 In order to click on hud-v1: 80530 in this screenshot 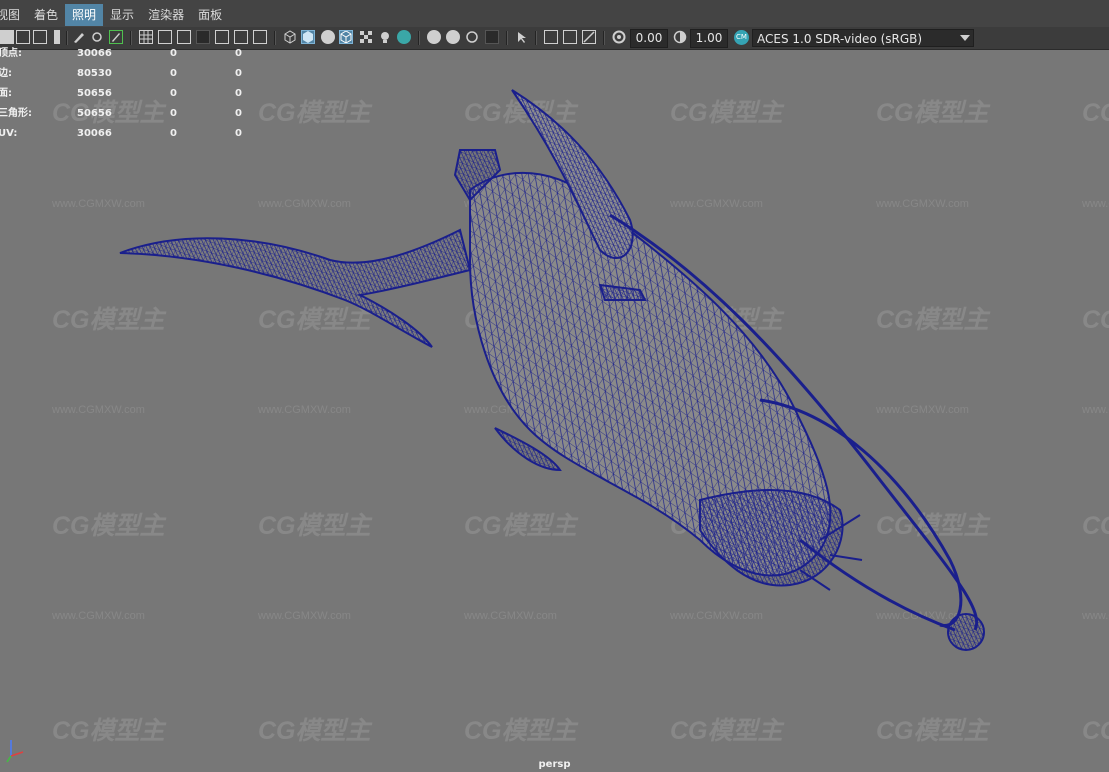, I will do `click(94, 73)`.